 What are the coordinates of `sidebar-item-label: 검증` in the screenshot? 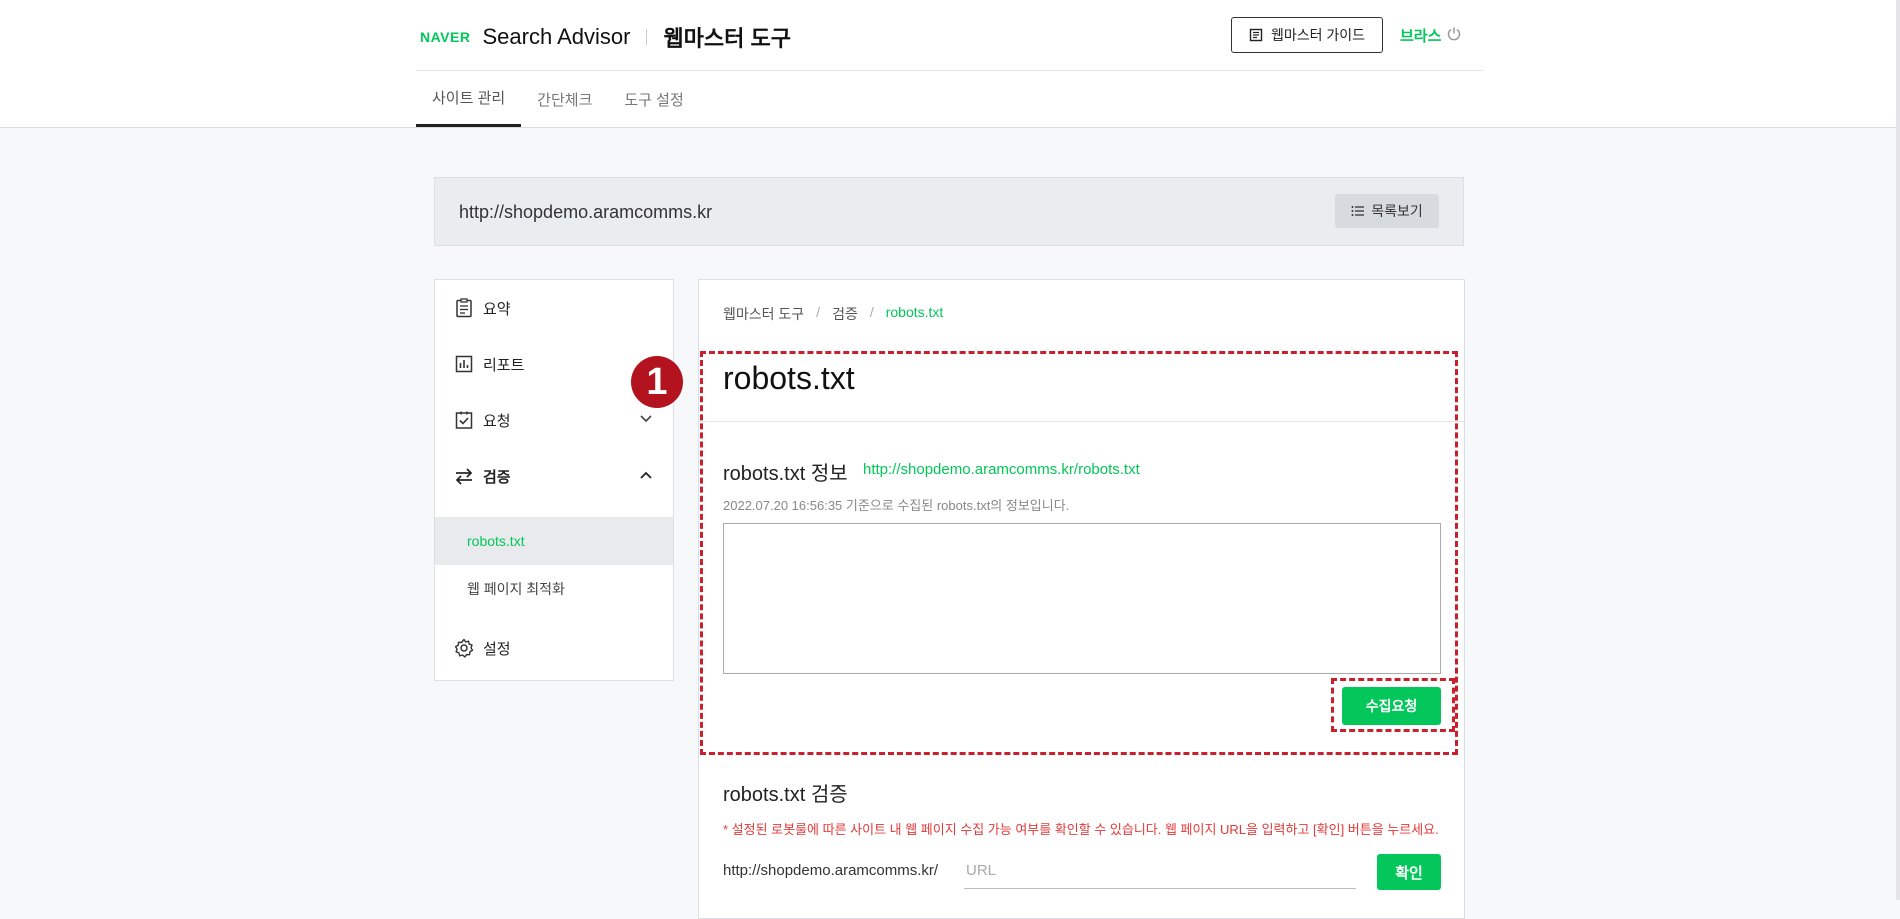 It's located at (497, 477).